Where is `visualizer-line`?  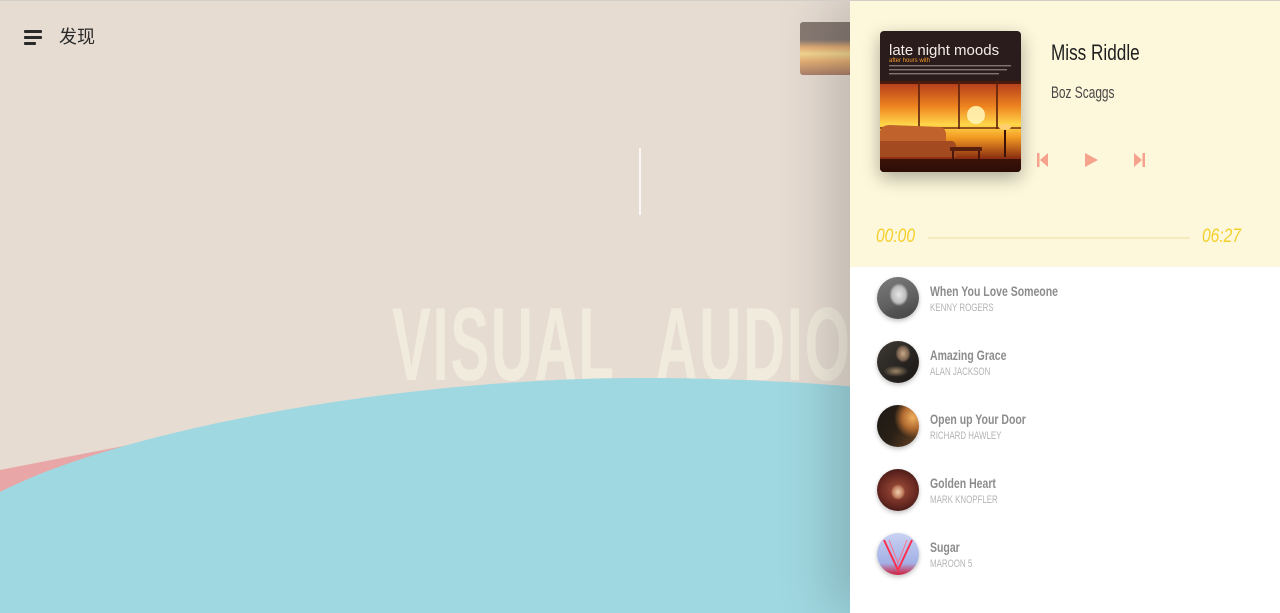
visualizer-line is located at coordinates (640, 181).